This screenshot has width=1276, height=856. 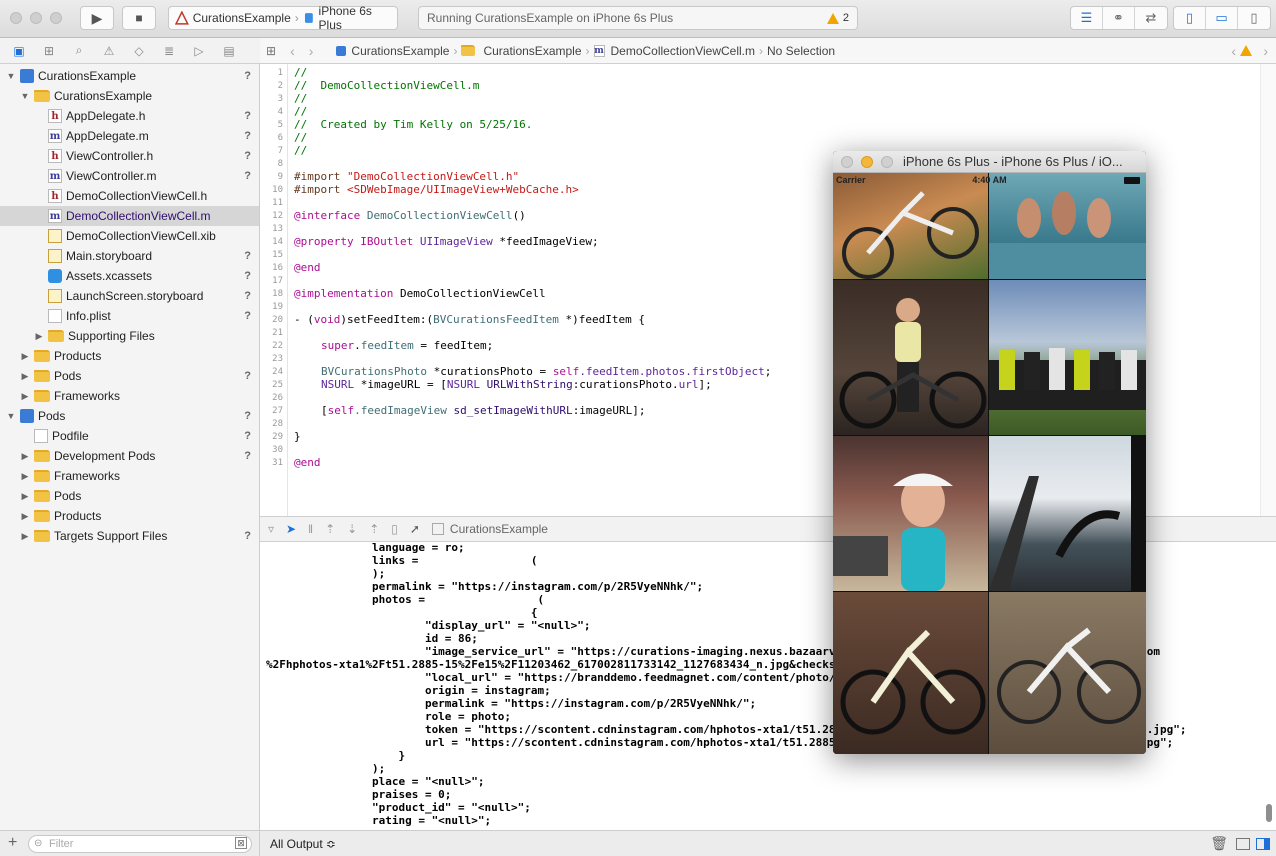 I want to click on line-number: 4, so click(x=280, y=112).